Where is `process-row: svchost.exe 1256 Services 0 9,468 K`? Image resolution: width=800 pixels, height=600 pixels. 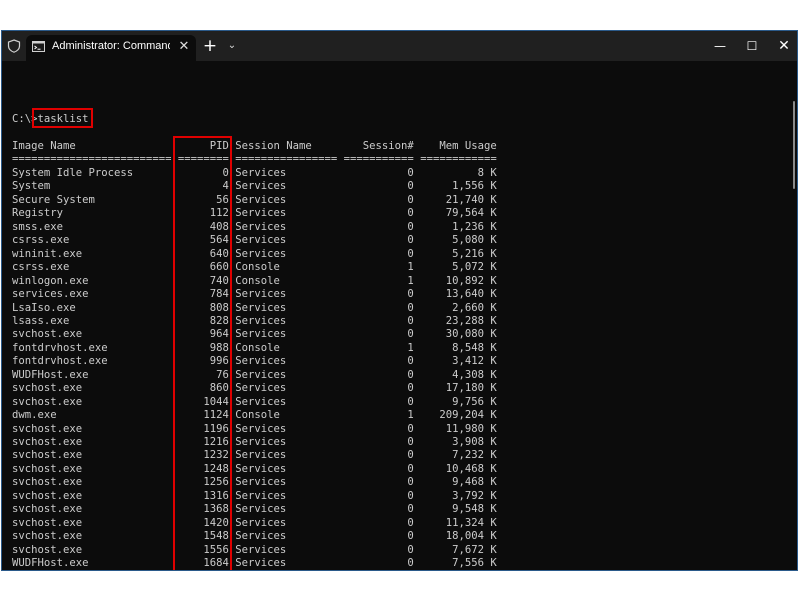
process-row: svchost.exe 1256 Services 0 9,468 K is located at coordinates (254, 482).